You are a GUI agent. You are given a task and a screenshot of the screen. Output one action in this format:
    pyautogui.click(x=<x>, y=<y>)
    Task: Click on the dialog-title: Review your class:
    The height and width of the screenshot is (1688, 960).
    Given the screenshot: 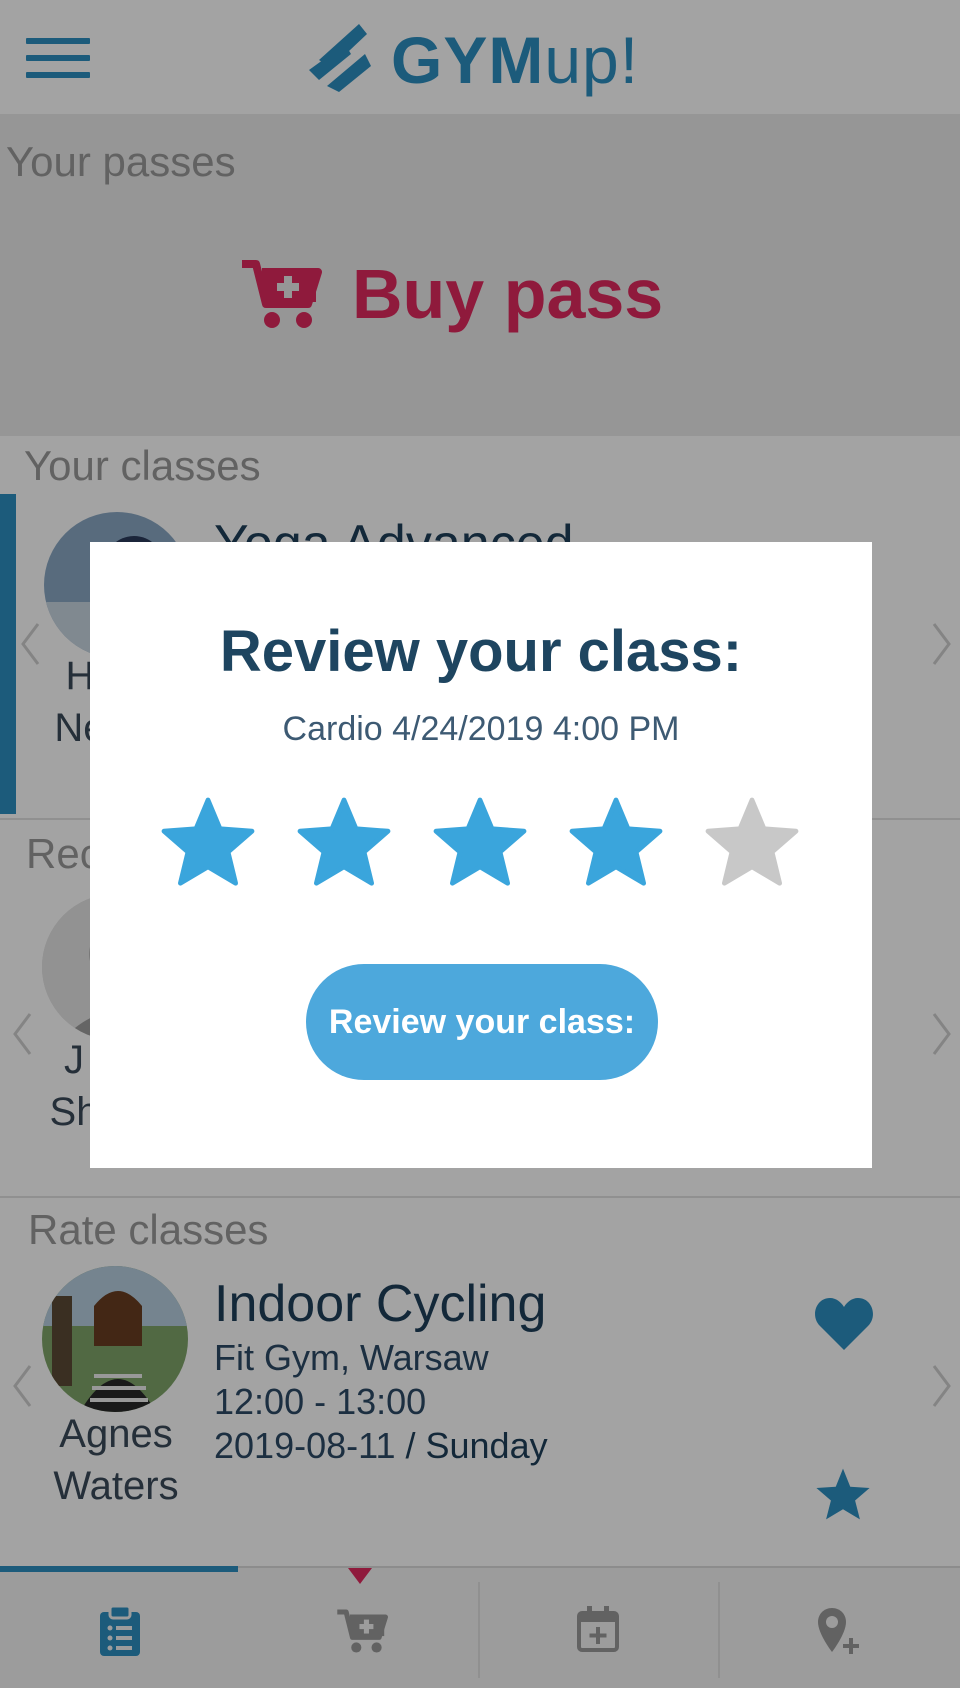 What is the action you would take?
    pyautogui.click(x=481, y=651)
    